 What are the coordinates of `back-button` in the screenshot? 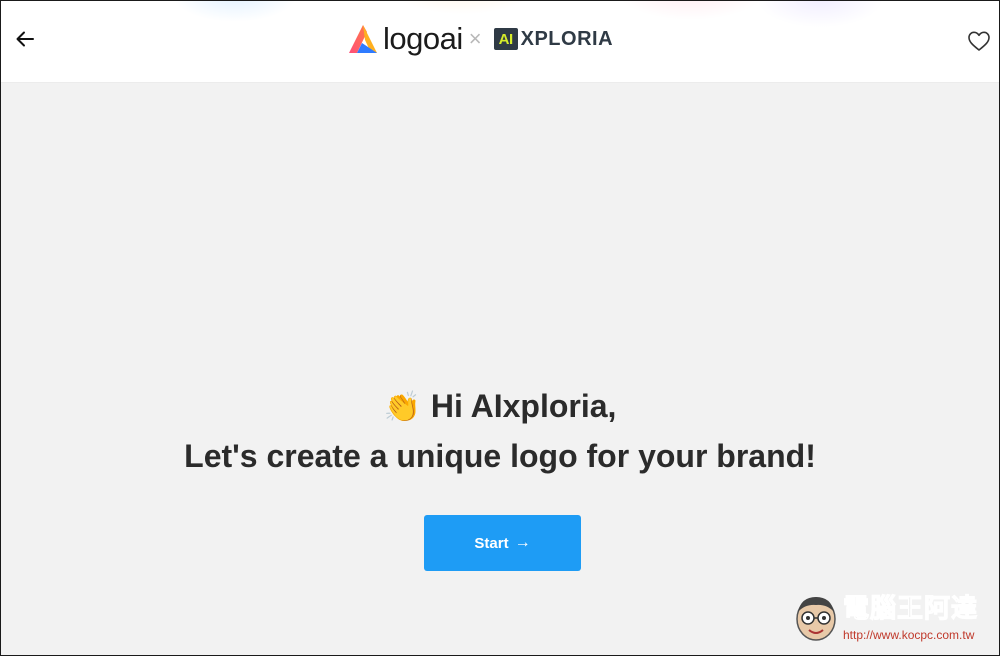 It's located at (25, 39).